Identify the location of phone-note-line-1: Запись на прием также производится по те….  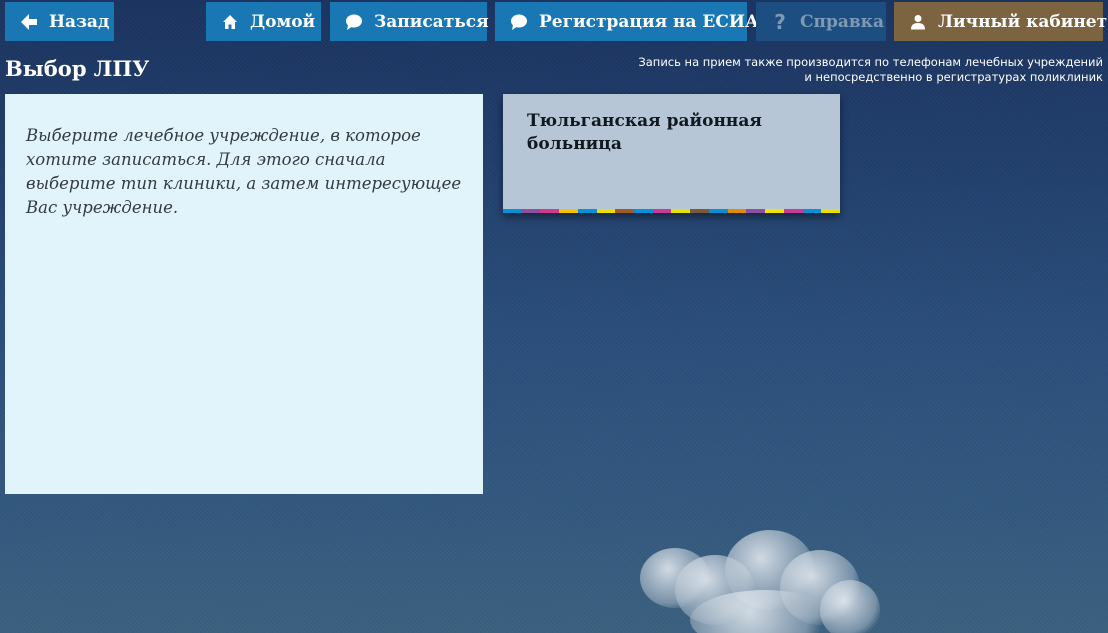
(870, 62).